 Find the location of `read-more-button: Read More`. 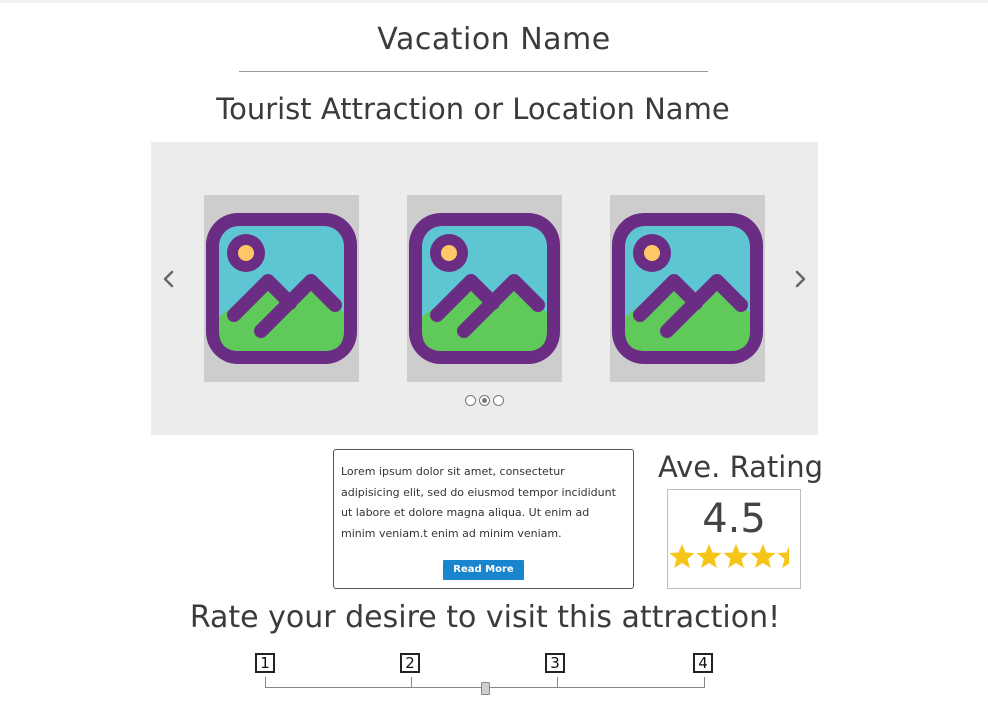

read-more-button: Read More is located at coordinates (483, 570).